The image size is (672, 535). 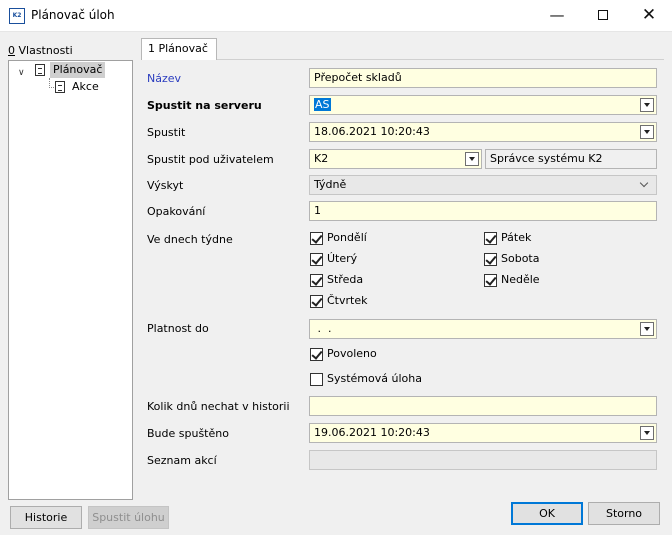 I want to click on seznam-field, so click(x=483, y=460).